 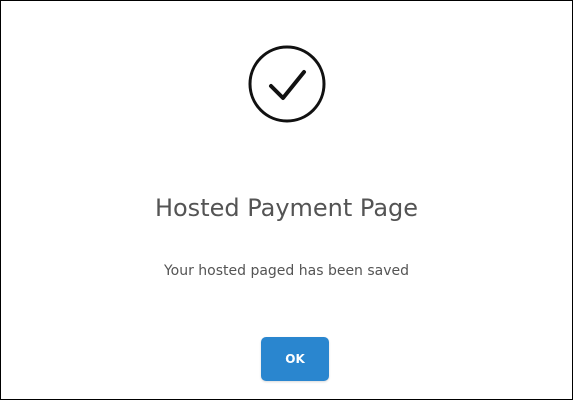 I want to click on dialog-title: Hosted Payment Page, so click(x=286, y=208).